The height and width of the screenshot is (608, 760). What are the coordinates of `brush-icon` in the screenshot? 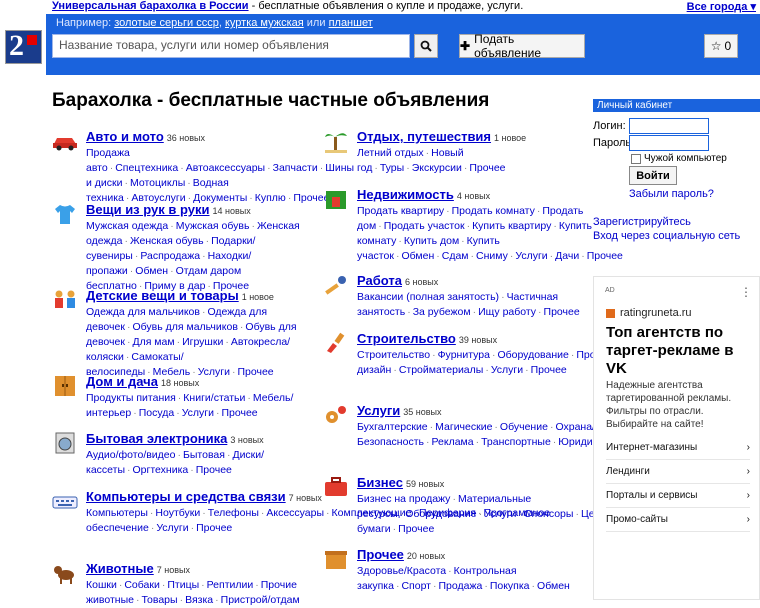 It's located at (336, 343).